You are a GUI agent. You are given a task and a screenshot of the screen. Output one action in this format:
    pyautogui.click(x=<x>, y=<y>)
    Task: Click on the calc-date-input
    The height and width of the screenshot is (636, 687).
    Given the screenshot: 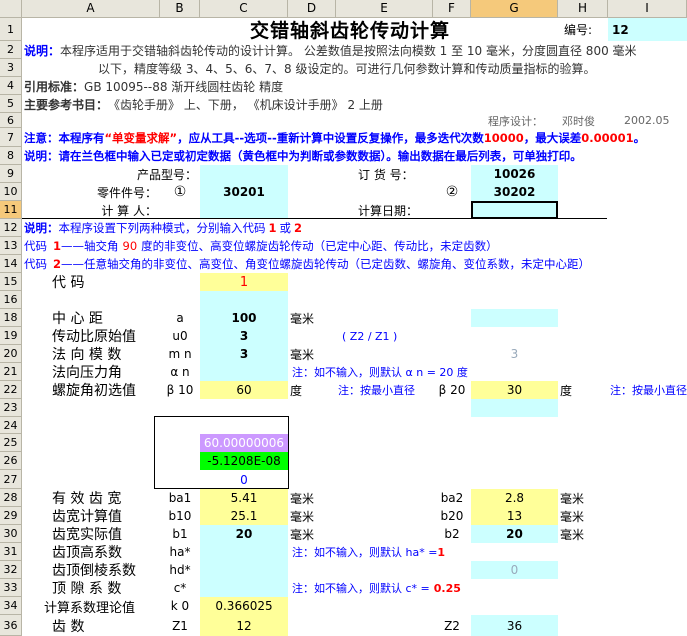 What is the action you would take?
    pyautogui.click(x=514, y=210)
    